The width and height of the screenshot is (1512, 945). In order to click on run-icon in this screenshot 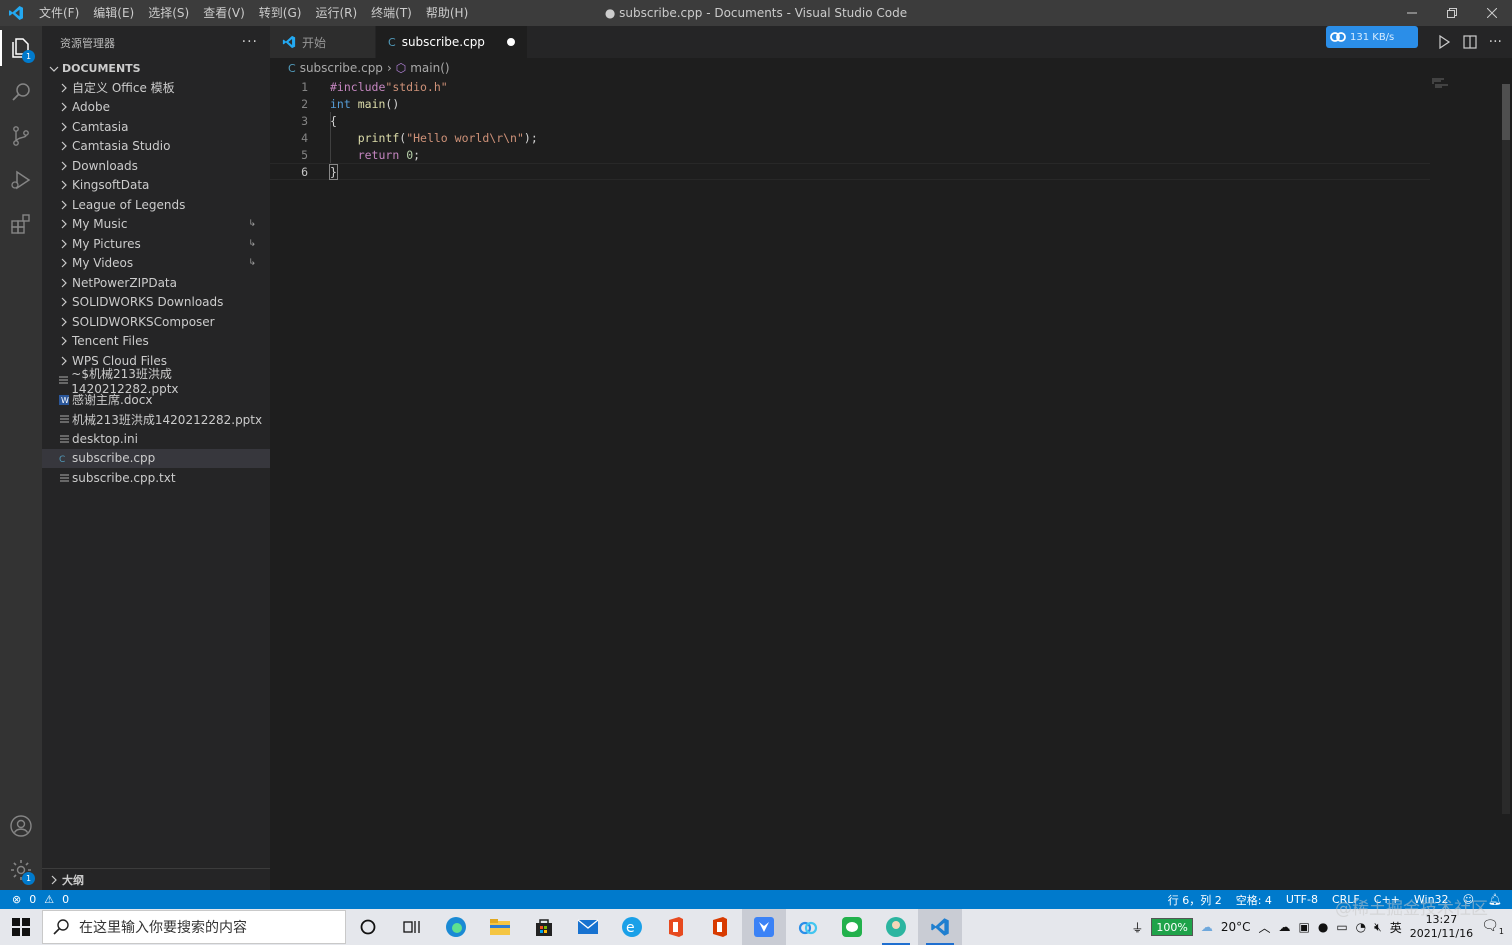, I will do `click(1444, 42)`.